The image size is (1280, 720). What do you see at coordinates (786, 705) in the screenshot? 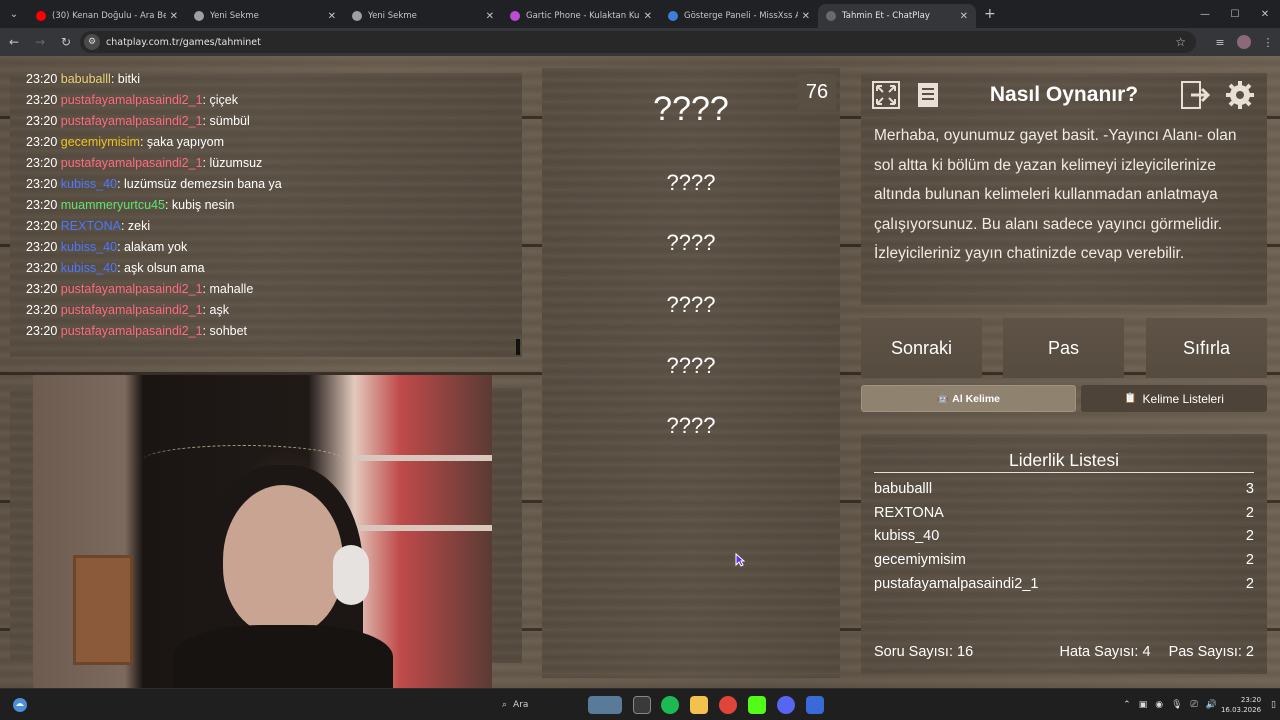
I see `discord-icon` at bounding box center [786, 705].